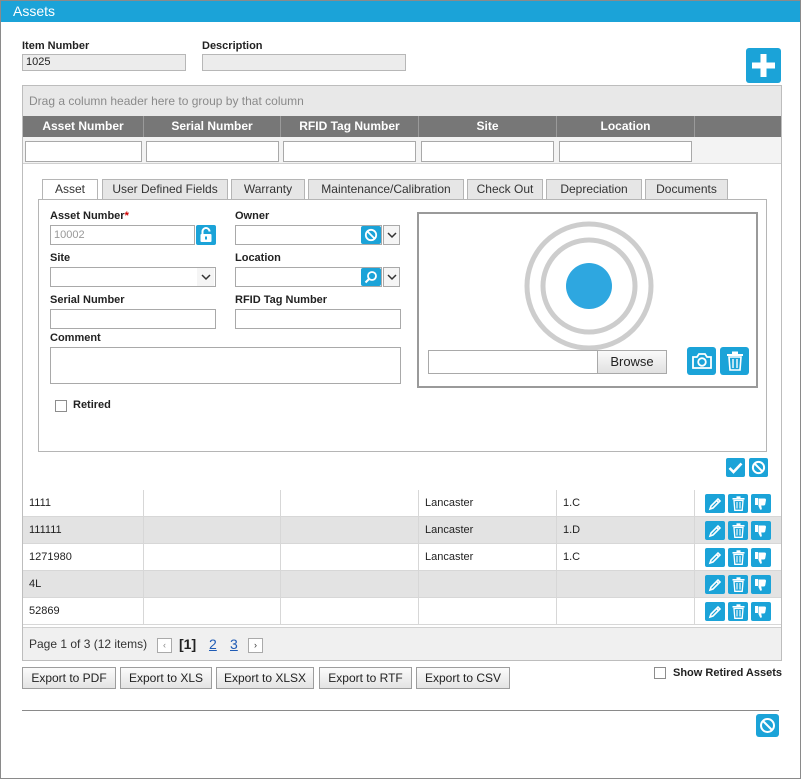 The image size is (801, 779). I want to click on location-dropdown-button, so click(391, 277).